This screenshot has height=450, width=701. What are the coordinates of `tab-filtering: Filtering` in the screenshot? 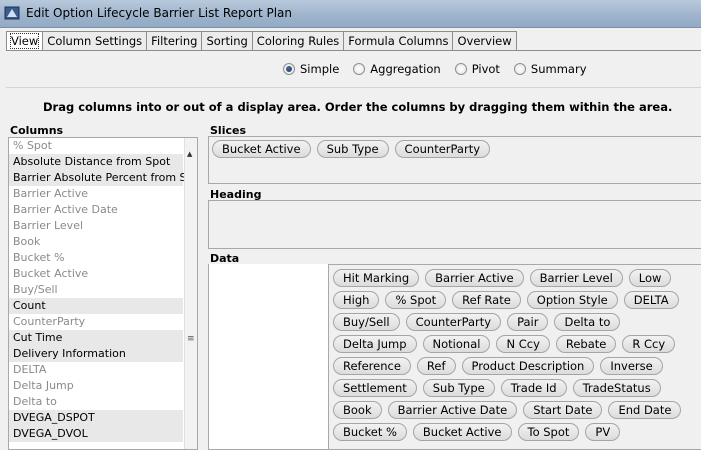 It's located at (174, 41).